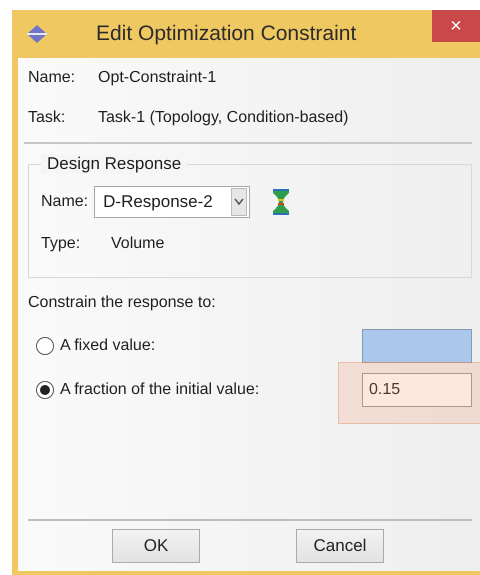 The width and height of the screenshot is (480, 575). What do you see at coordinates (456, 26) in the screenshot?
I see `close-button: ×` at bounding box center [456, 26].